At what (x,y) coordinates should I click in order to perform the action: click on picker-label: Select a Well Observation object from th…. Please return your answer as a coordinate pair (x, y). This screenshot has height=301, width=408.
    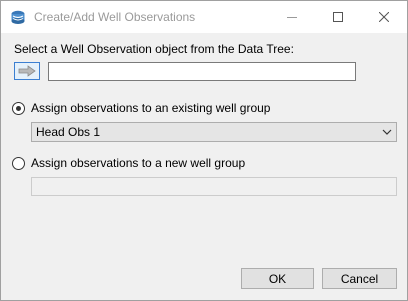
    Looking at the image, I should click on (154, 49).